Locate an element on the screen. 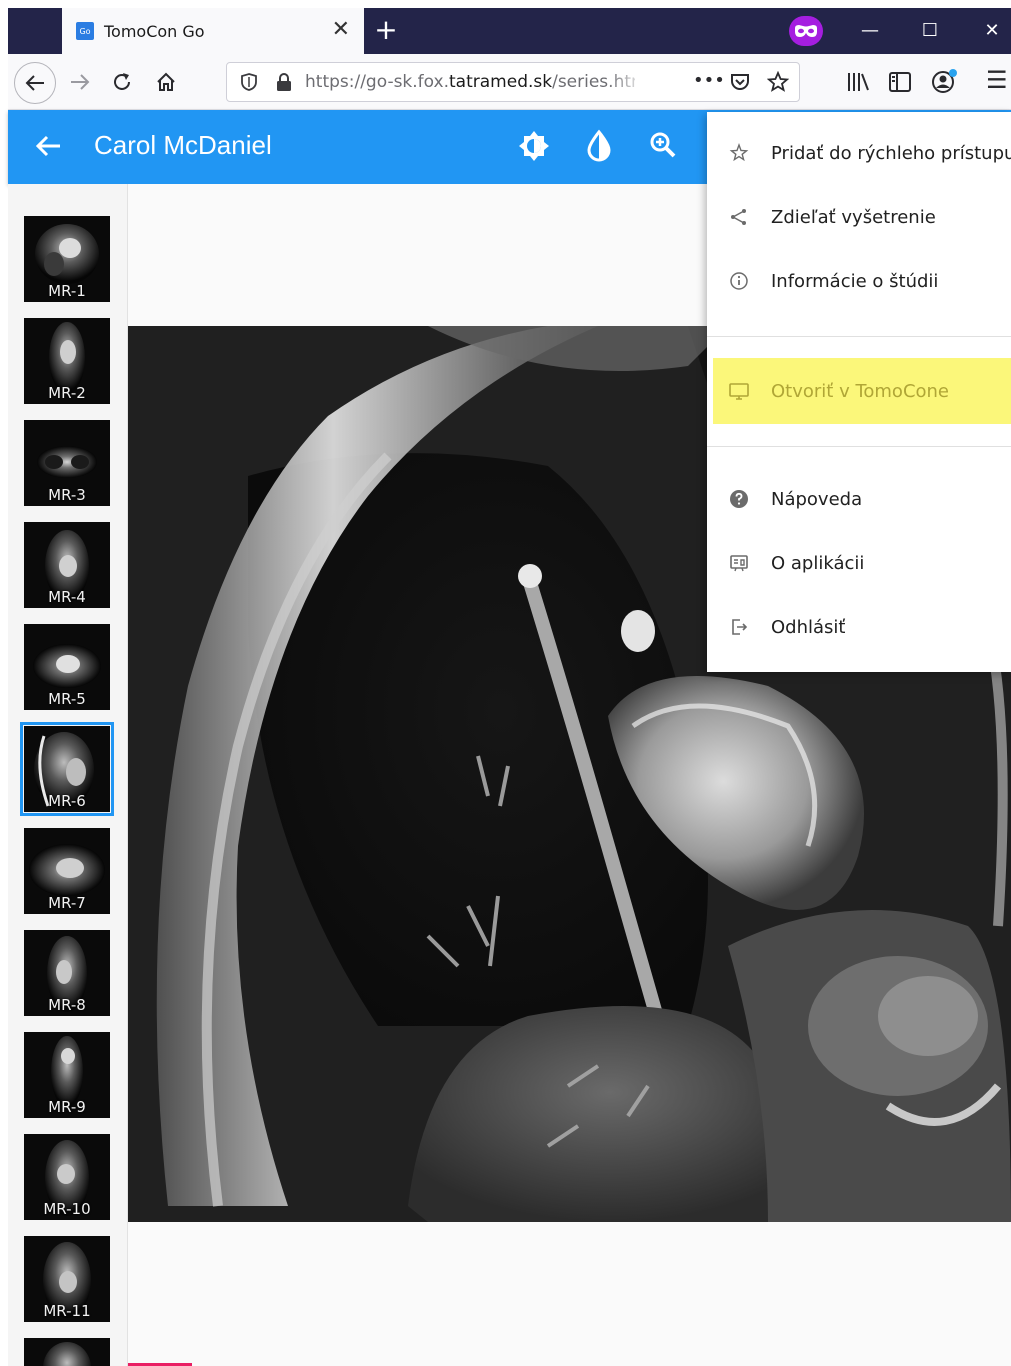  star-outline-icon is located at coordinates (739, 152).